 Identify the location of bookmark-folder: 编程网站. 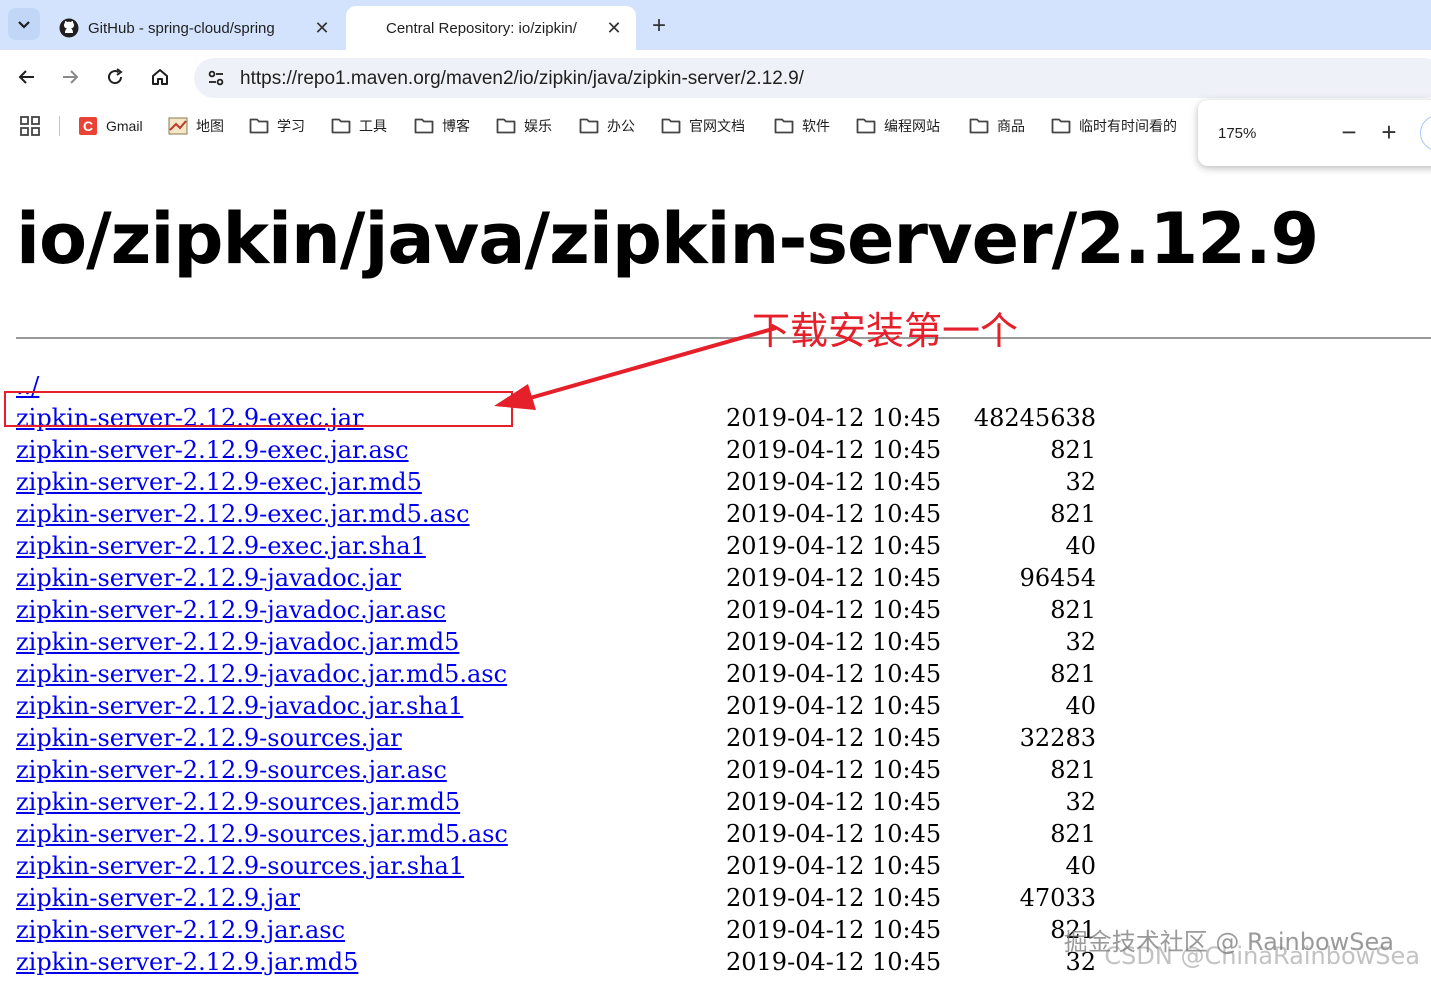
(898, 126).